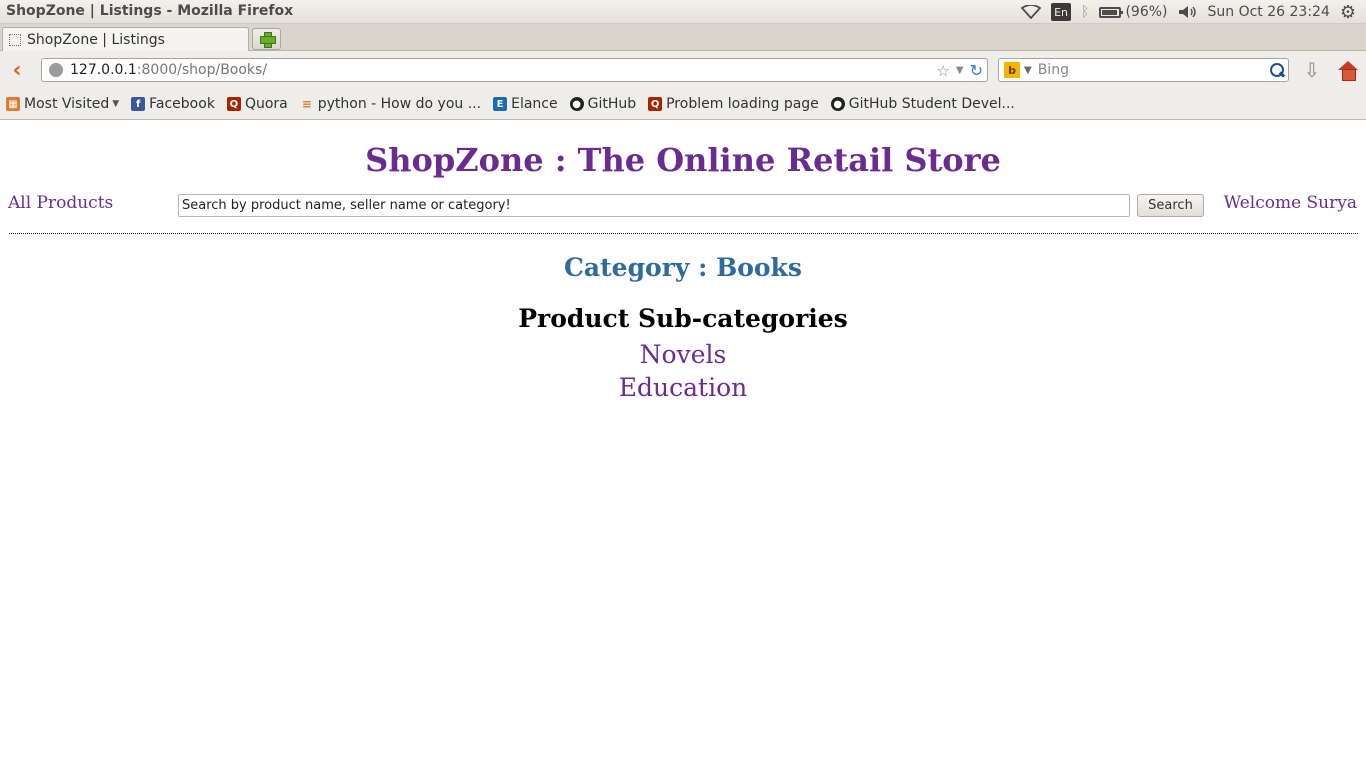 This screenshot has height=768, width=1366. Describe the element at coordinates (683, 387) in the screenshot. I see `subcategory-link-education: Education` at that location.